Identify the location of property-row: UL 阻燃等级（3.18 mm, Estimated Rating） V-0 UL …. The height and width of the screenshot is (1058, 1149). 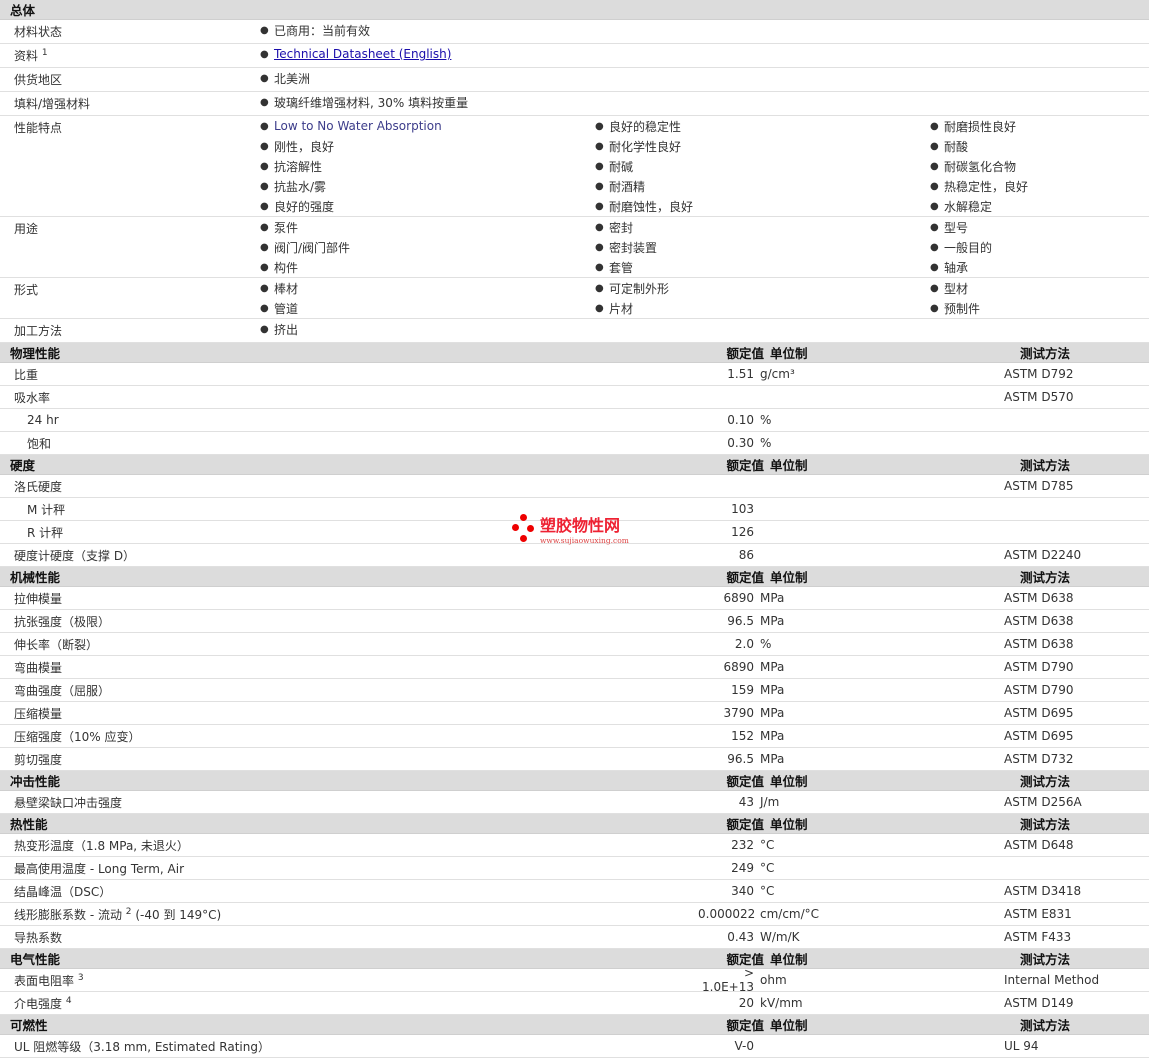
(574, 1046).